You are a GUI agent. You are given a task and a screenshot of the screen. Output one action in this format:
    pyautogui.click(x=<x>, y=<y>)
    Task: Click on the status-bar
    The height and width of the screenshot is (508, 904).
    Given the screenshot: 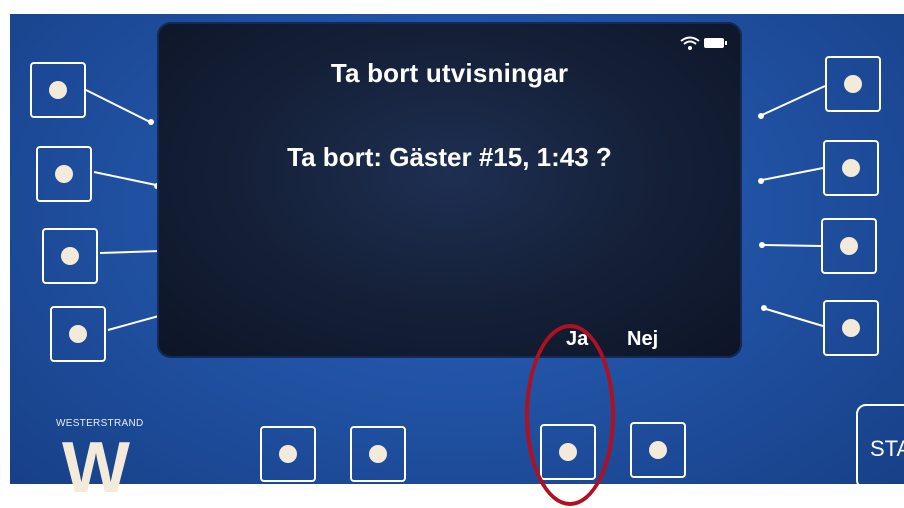 What is the action you would take?
    pyautogui.click(x=704, y=43)
    